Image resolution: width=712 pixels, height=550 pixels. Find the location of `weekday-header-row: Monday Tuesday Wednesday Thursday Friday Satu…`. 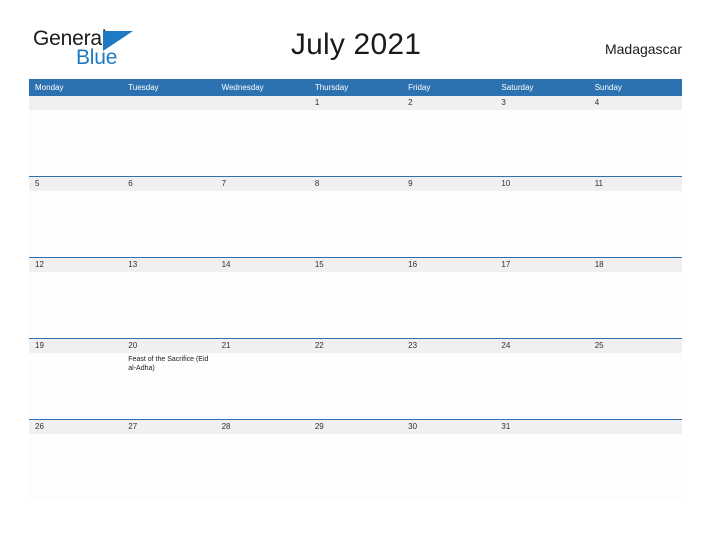

weekday-header-row: Monday Tuesday Wednesday Thursday Friday Satu… is located at coordinates (355, 87).